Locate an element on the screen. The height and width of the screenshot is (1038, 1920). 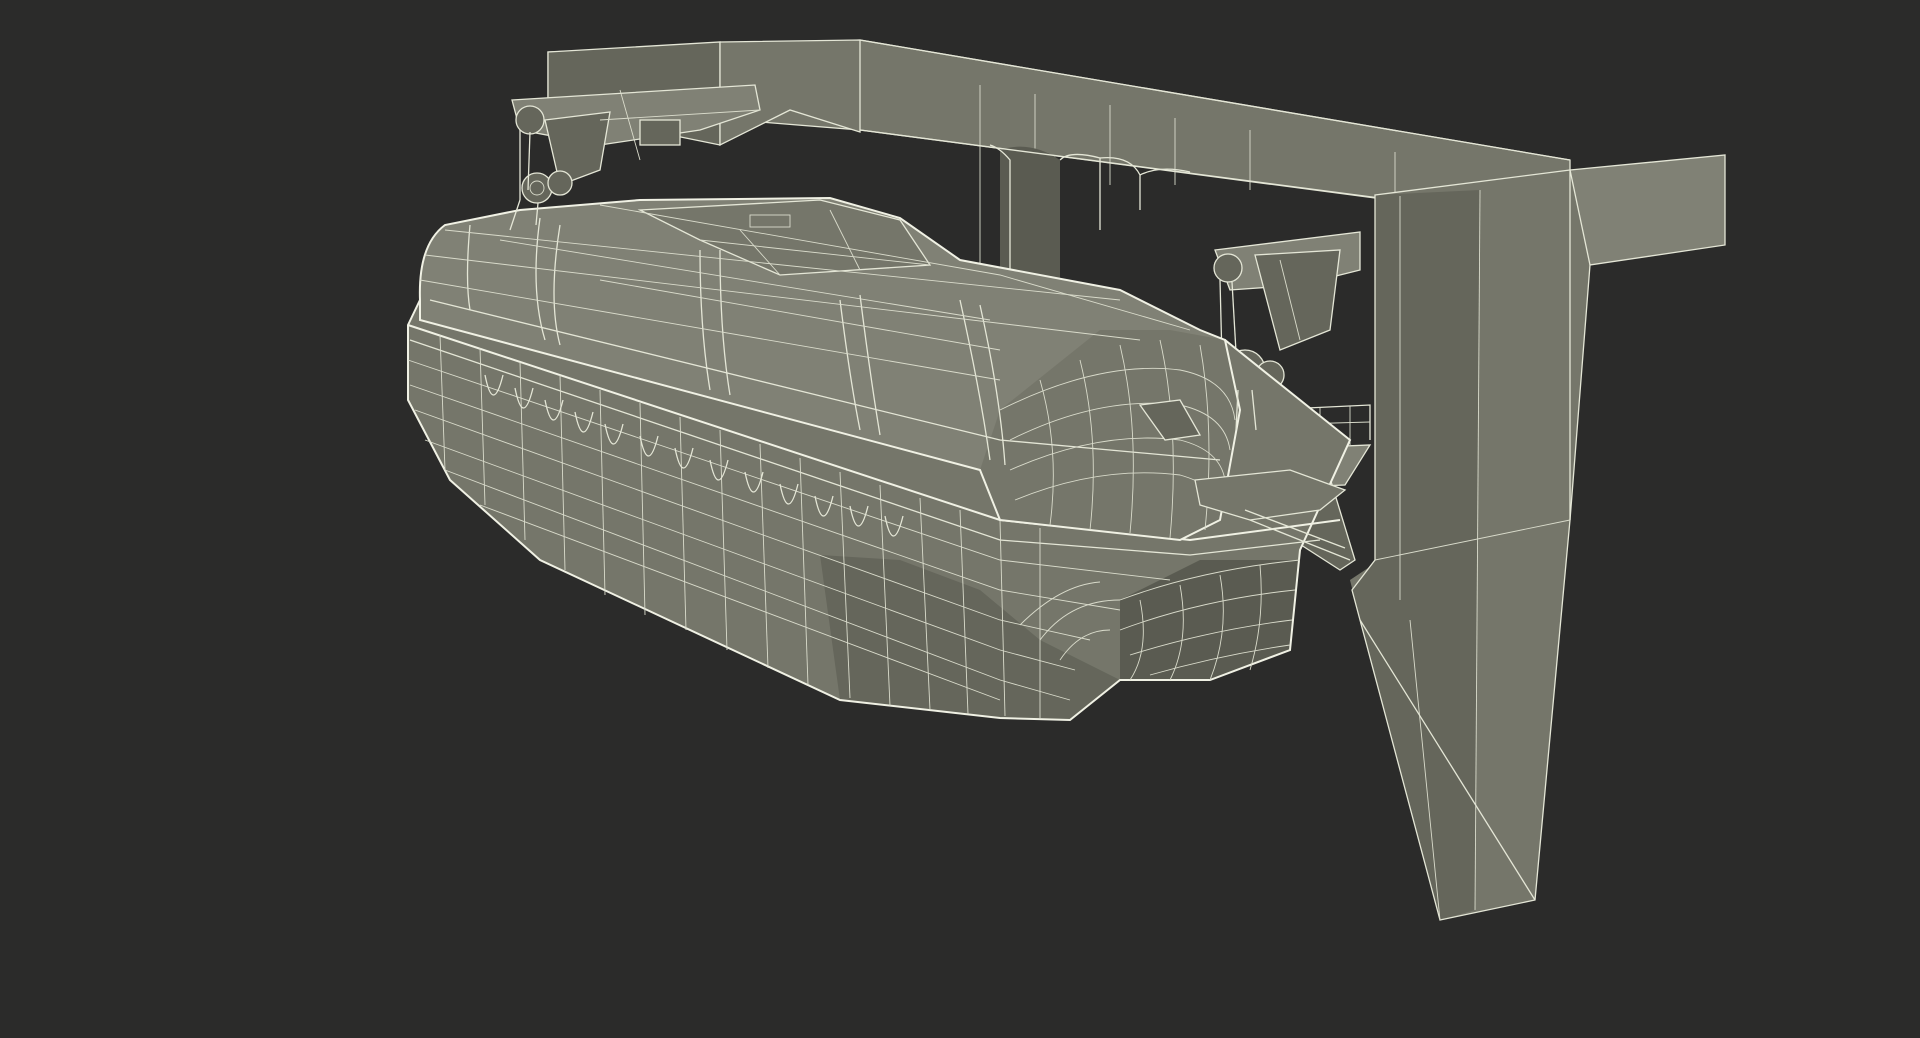
davit-right-post is located at coordinates (1538, 537).